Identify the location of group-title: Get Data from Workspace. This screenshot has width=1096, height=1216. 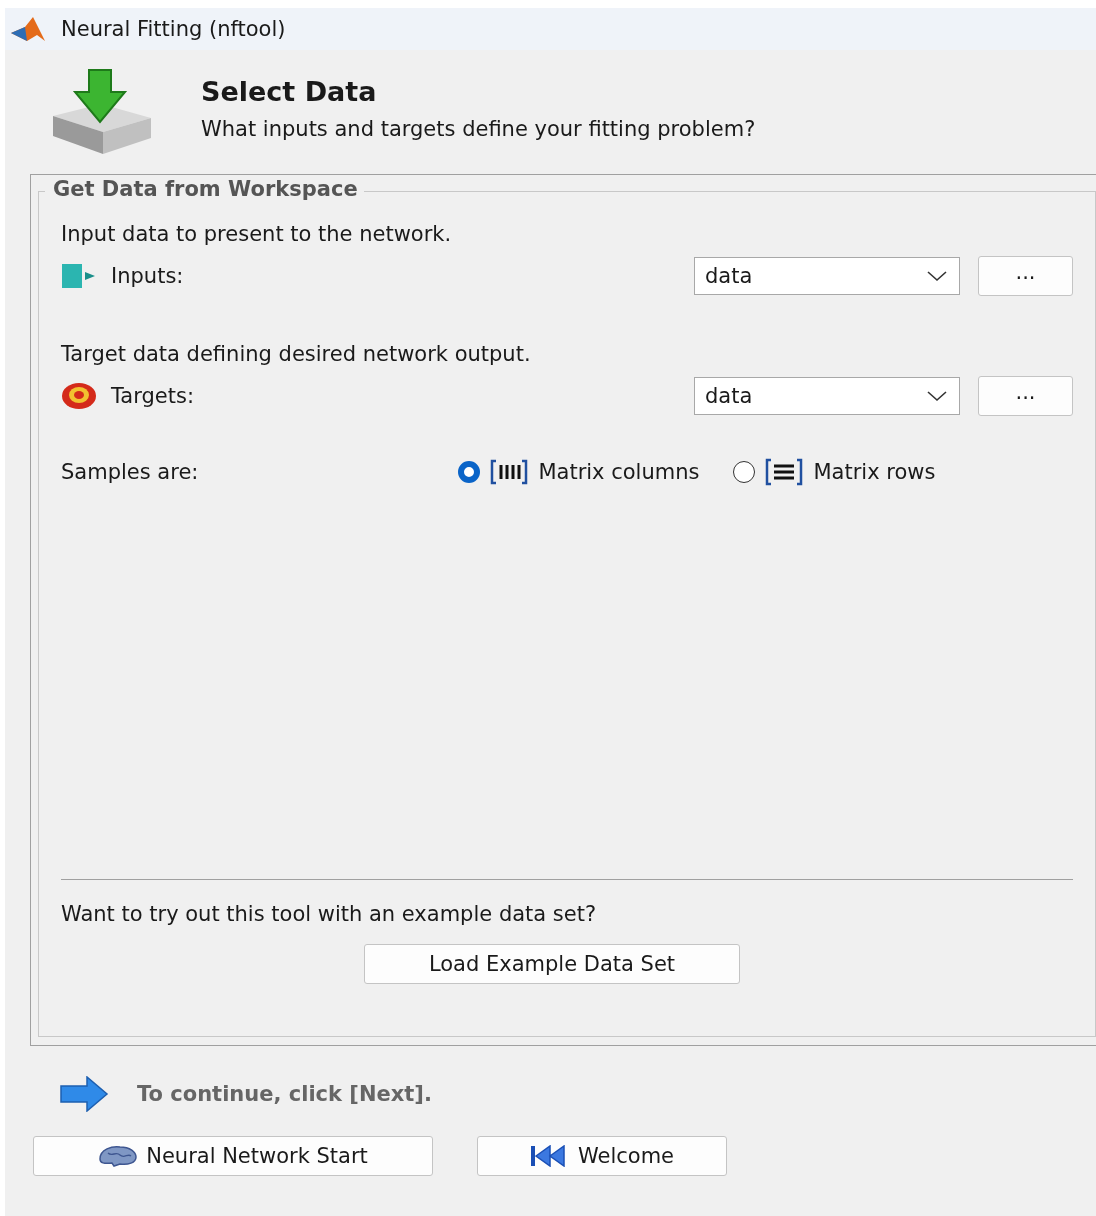
(204, 189).